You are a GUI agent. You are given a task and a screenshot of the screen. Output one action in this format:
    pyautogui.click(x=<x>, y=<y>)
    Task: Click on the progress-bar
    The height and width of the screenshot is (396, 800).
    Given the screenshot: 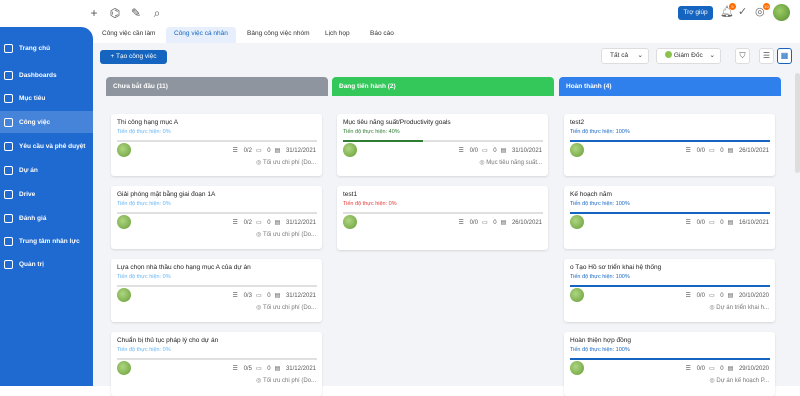 What is the action you would take?
    pyautogui.click(x=217, y=359)
    